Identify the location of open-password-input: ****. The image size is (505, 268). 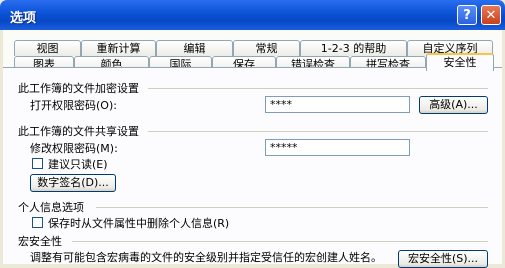
(337, 104).